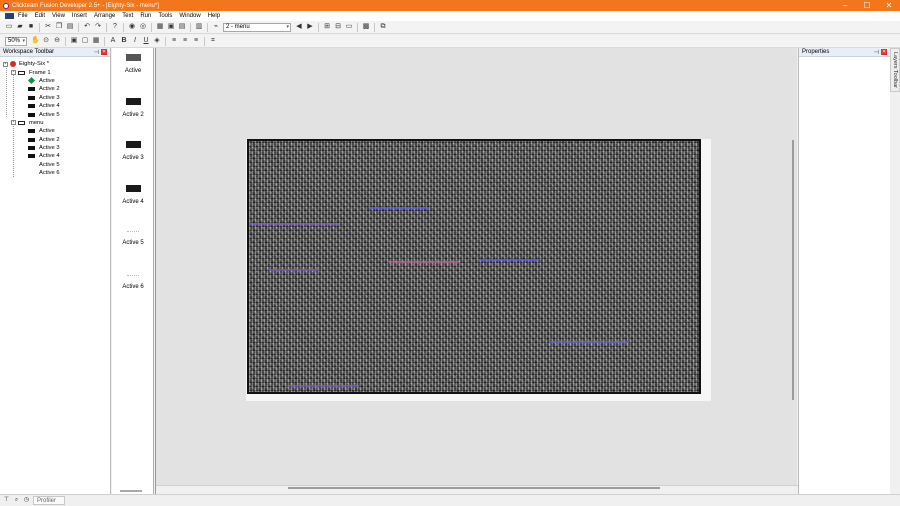 The image size is (900, 506). Describe the element at coordinates (57, 41) in the screenshot. I see `zoom-out-icon: ⊖` at that location.